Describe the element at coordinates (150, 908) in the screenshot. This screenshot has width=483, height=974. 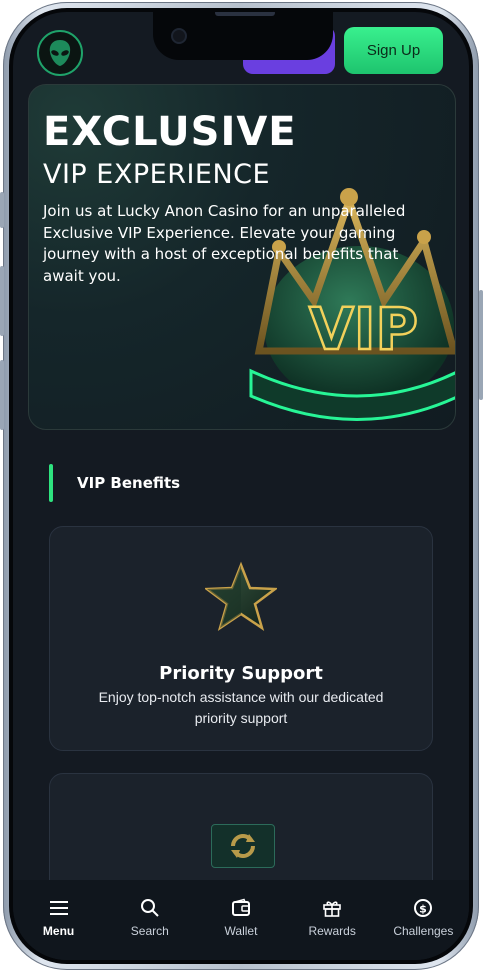
I see `search-icon` at that location.